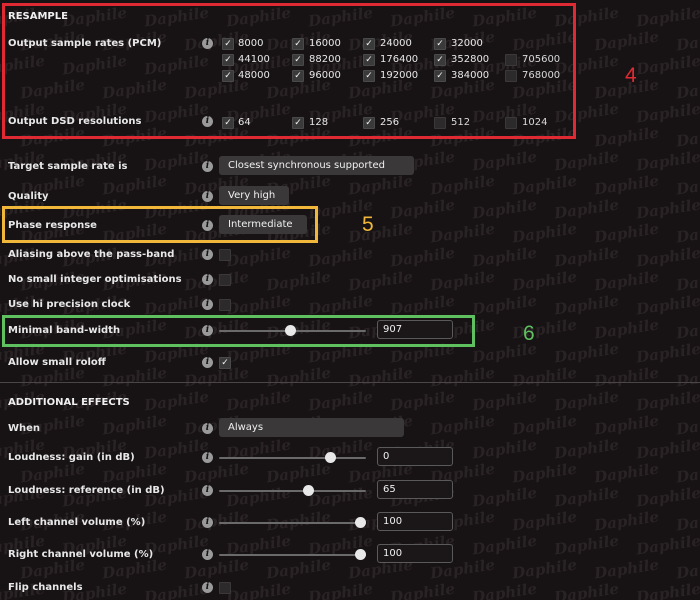  What do you see at coordinates (225, 588) in the screenshot?
I see `flip-channels-checkbox` at bounding box center [225, 588].